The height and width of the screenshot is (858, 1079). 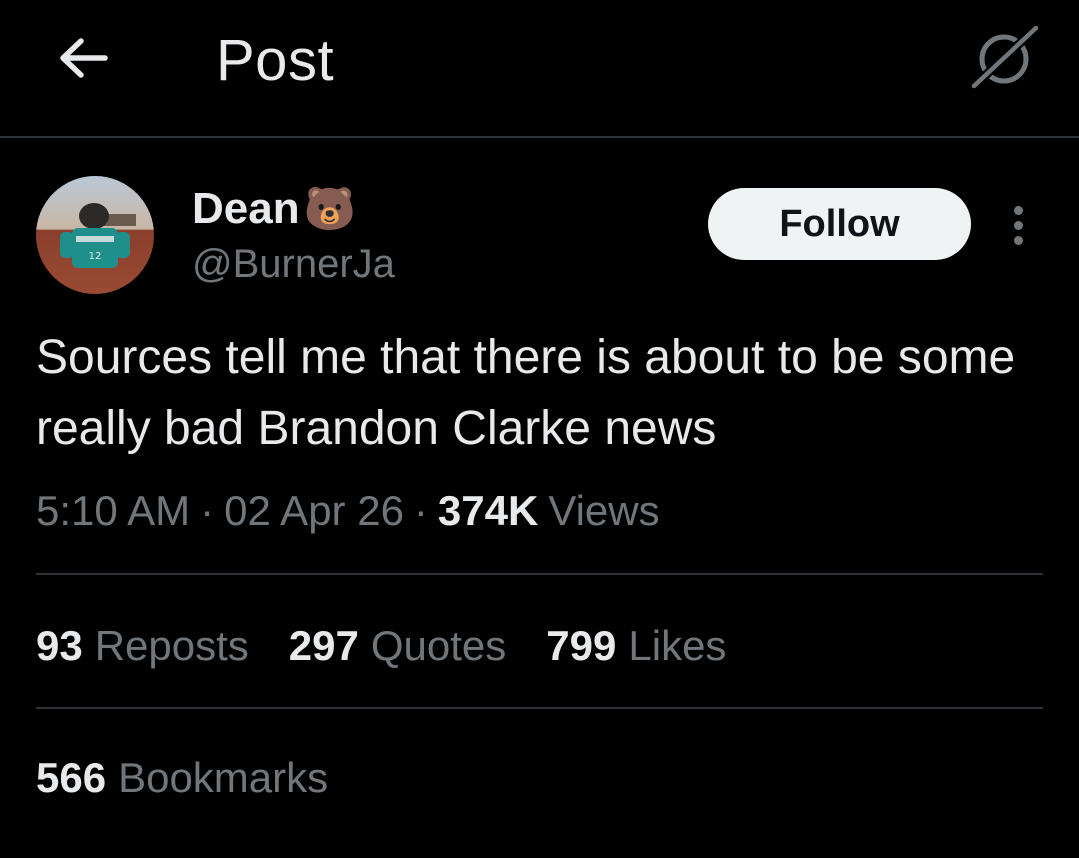 I want to click on post-meta: 5:10 AM · 02 Apr 26 · 374K Views, so click(x=348, y=511).